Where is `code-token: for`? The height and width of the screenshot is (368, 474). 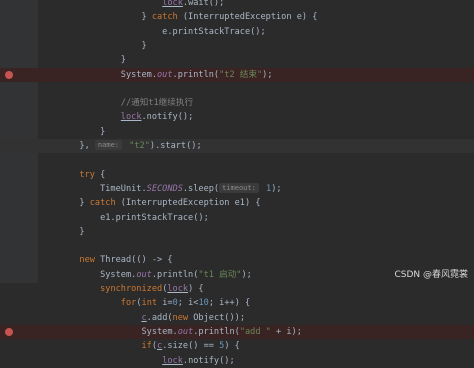 code-token: for is located at coordinates (128, 303).